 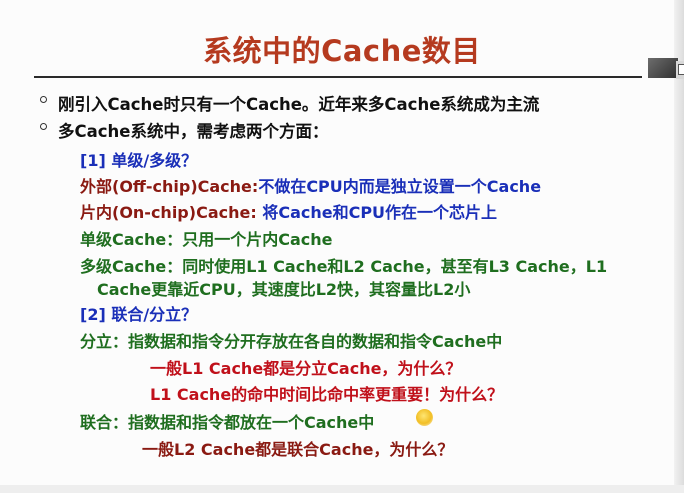 What do you see at coordinates (139, 160) in the screenshot?
I see `section-heading-levels: [1] 单级/多级？` at bounding box center [139, 160].